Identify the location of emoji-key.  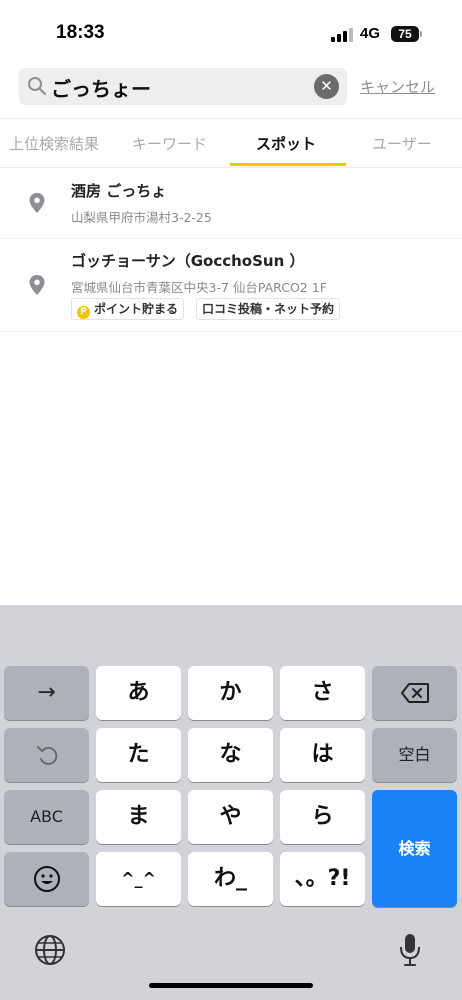
(46, 879).